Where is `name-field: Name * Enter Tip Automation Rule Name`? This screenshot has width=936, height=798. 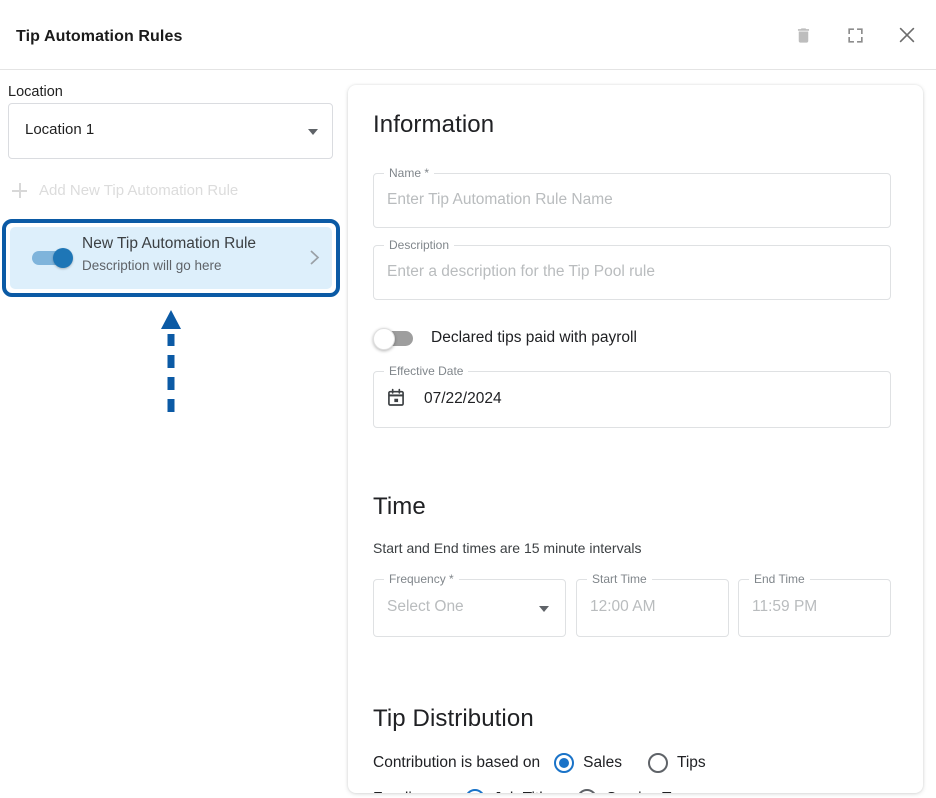
name-field: Name * Enter Tip Automation Rule Name is located at coordinates (632, 197).